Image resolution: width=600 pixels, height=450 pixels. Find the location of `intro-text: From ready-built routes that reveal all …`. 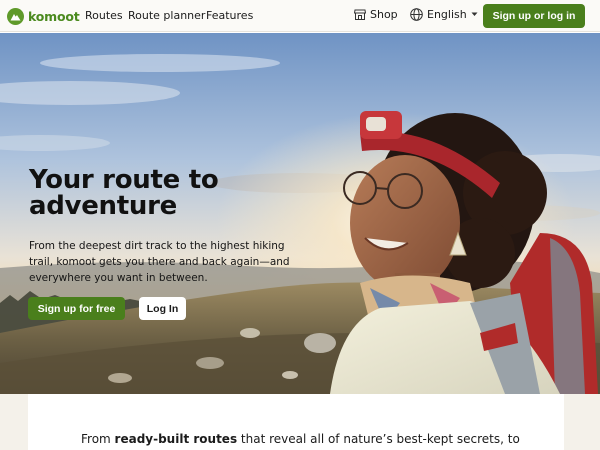

intro-text: From ready-built routes that reveal all … is located at coordinates (321, 439).